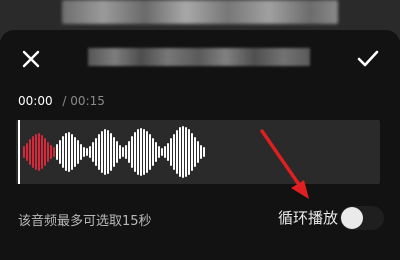 Image resolution: width=400 pixels, height=260 pixels. Describe the element at coordinates (352, 218) in the screenshot. I see `toggle-knob` at that location.